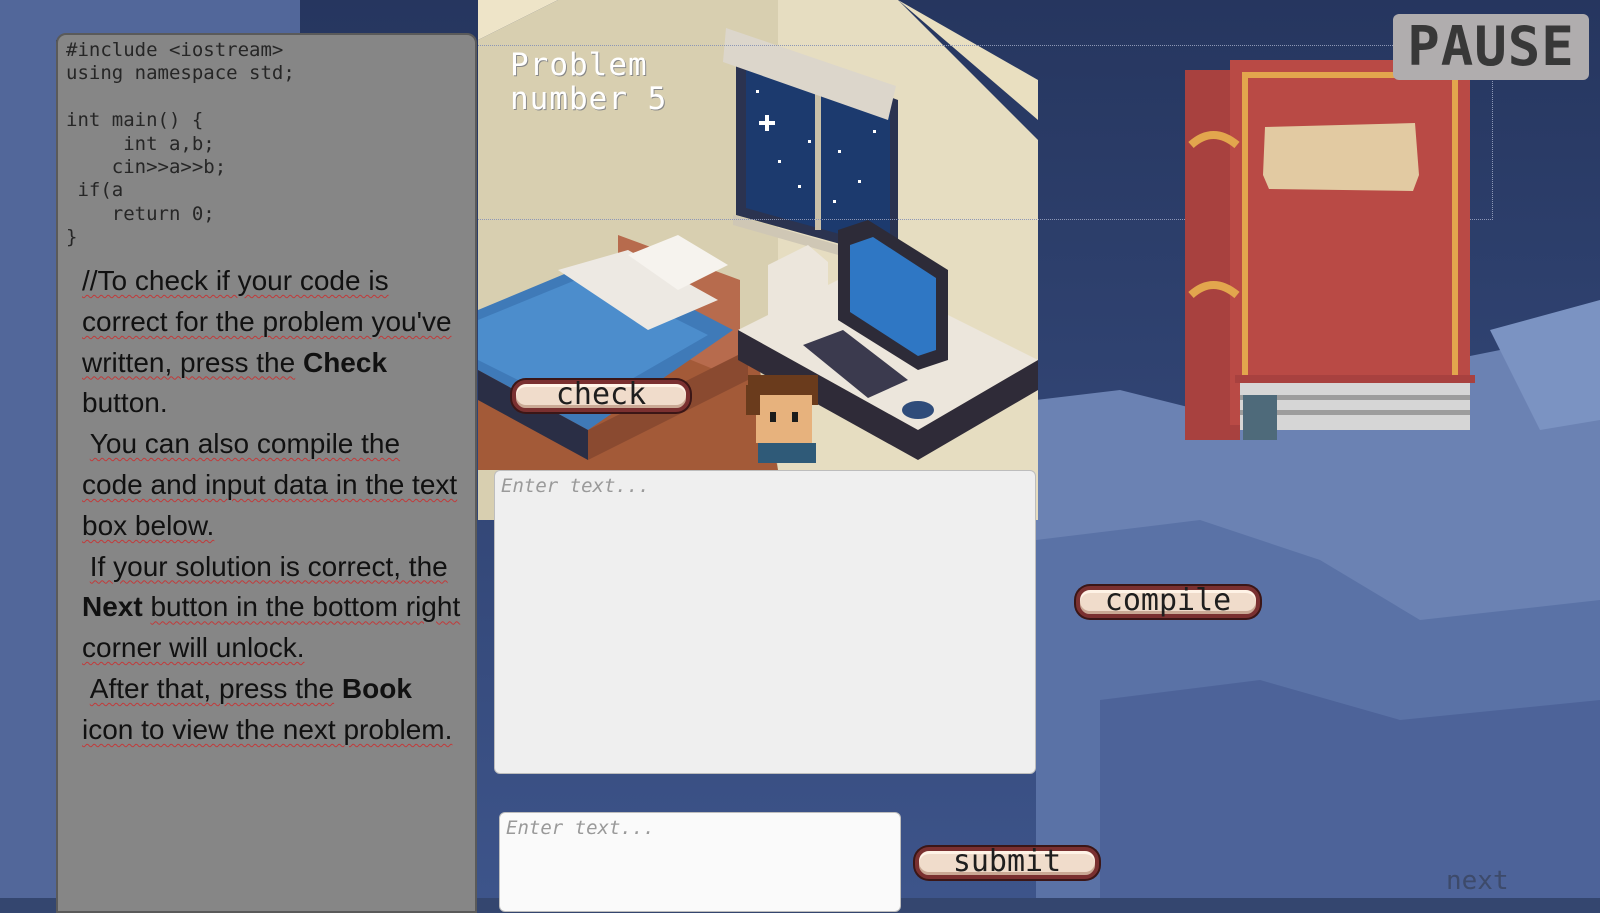 This screenshot has height=913, width=1600. I want to click on next-button: next, so click(1477, 881).